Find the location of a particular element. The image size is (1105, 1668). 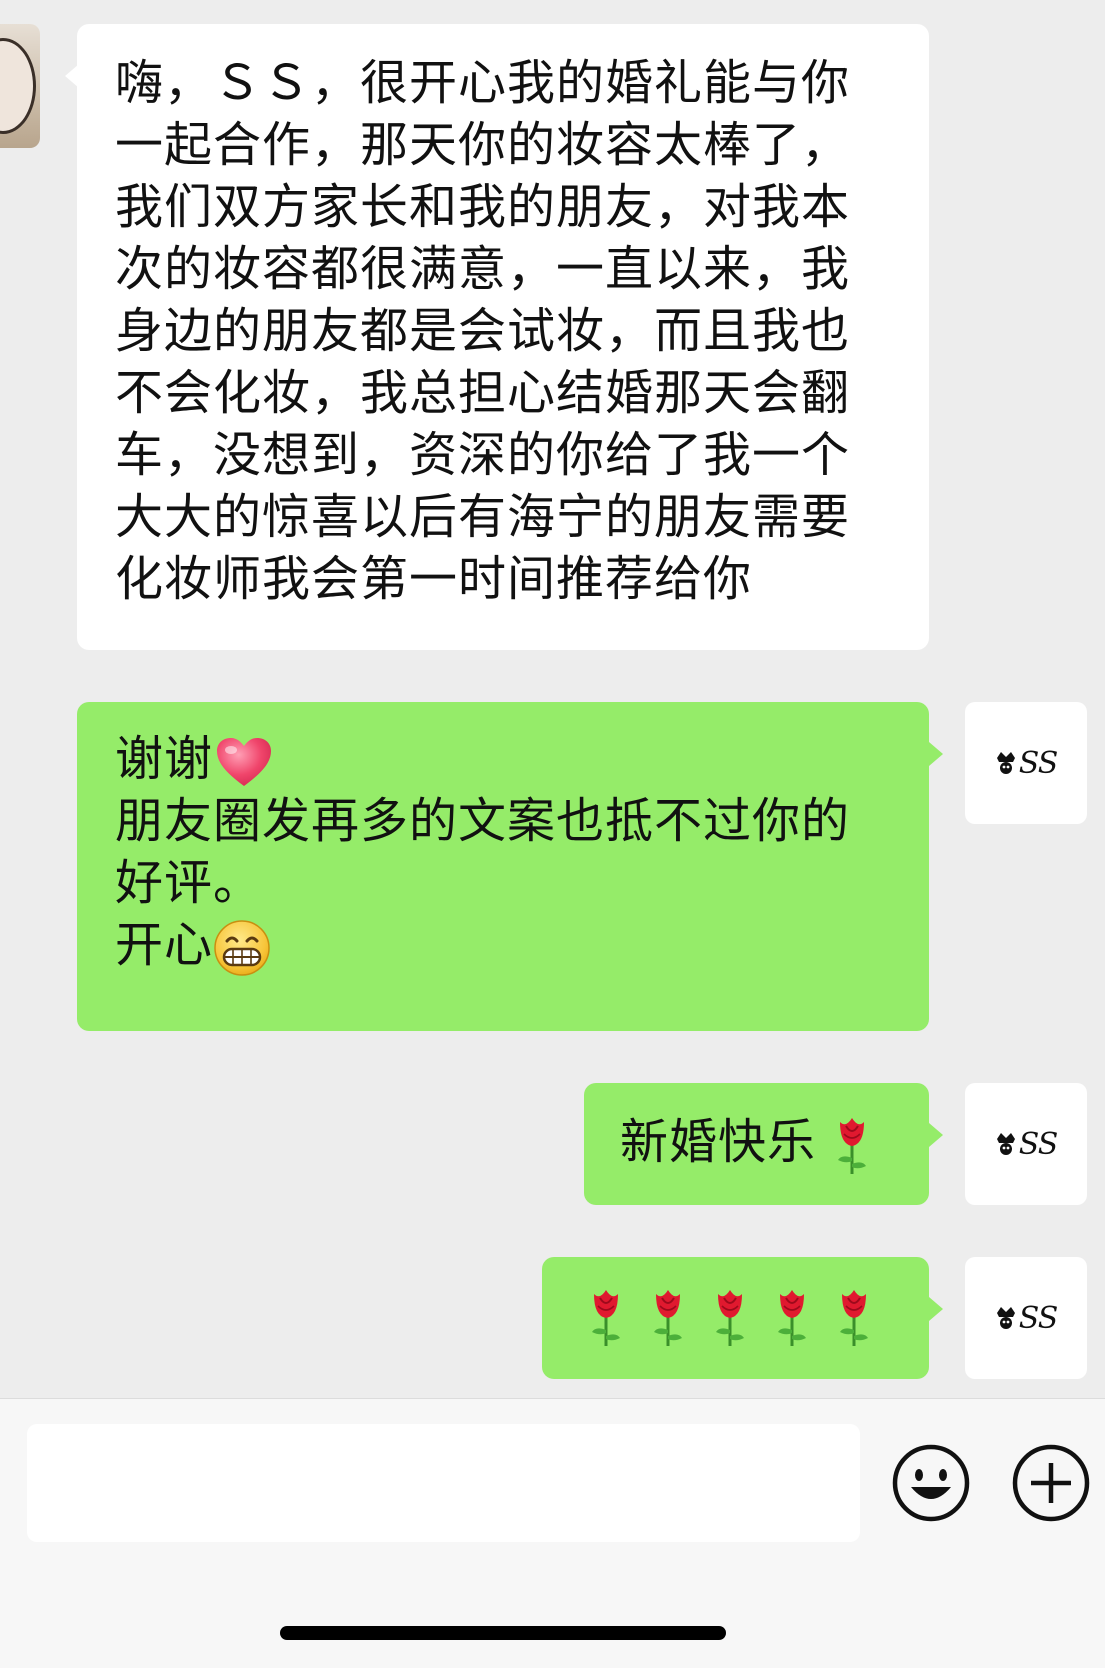

home-indicator is located at coordinates (503, 1633).